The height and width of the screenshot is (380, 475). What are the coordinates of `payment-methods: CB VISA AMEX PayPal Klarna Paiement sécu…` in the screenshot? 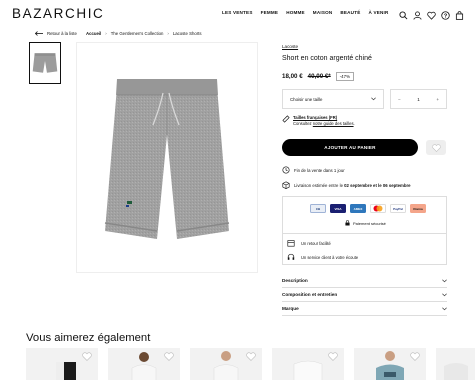 It's located at (364, 215).